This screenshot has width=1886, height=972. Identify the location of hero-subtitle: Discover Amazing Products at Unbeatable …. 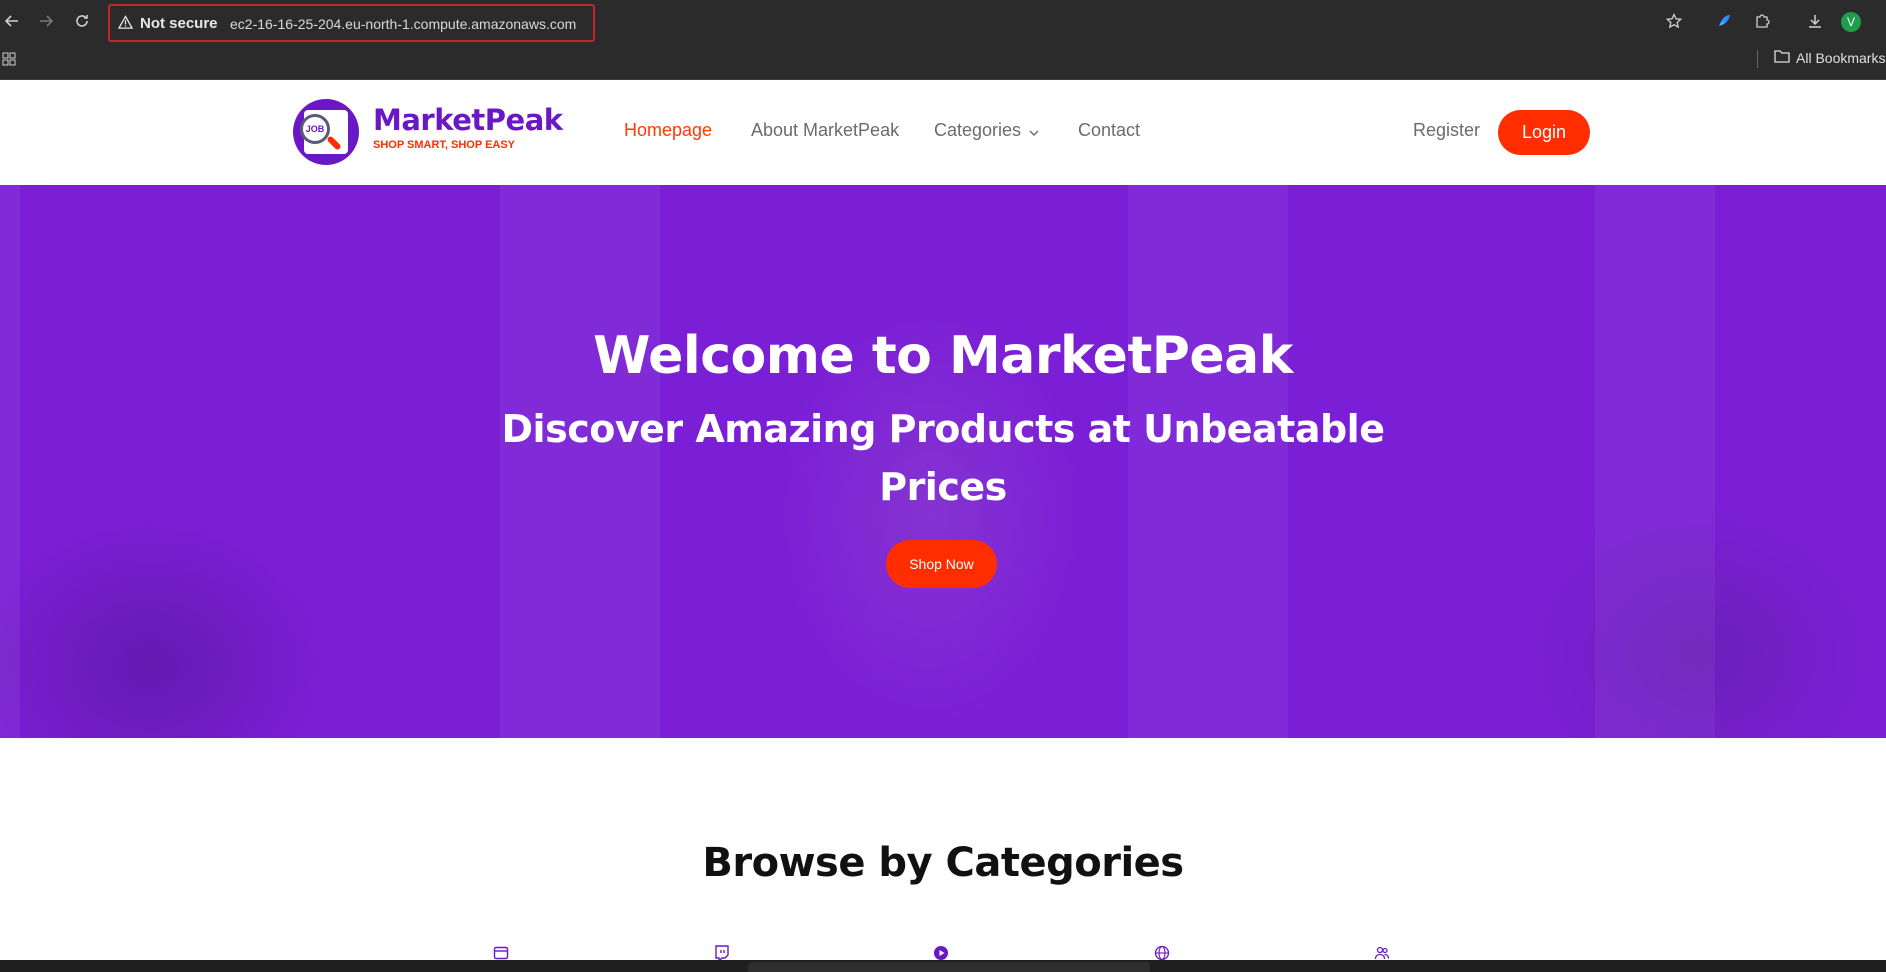
(943, 458).